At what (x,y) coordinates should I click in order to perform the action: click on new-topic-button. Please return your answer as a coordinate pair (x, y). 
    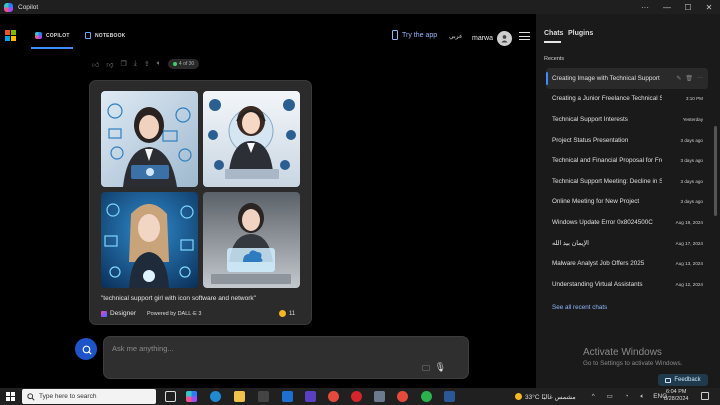
    Looking at the image, I should click on (86, 349).